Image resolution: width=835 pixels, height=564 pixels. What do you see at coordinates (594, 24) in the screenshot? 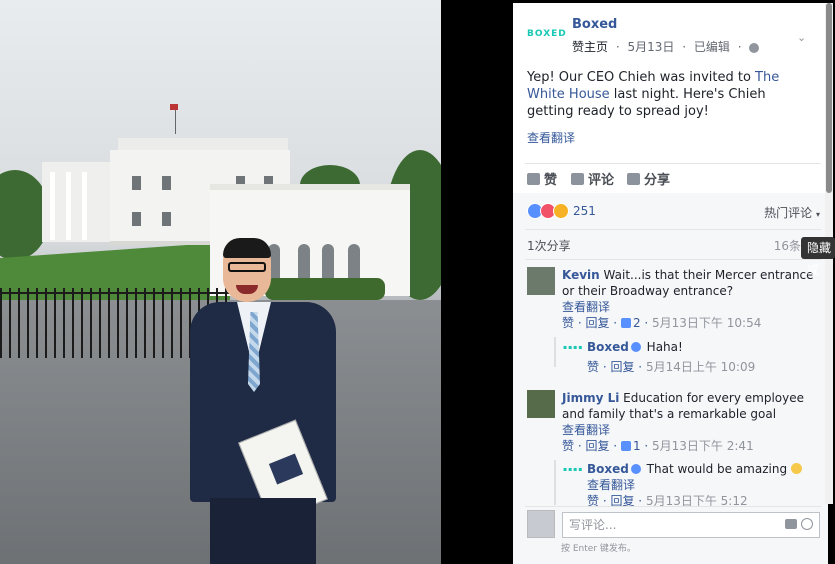
I see `page-name-link: Boxed` at bounding box center [594, 24].